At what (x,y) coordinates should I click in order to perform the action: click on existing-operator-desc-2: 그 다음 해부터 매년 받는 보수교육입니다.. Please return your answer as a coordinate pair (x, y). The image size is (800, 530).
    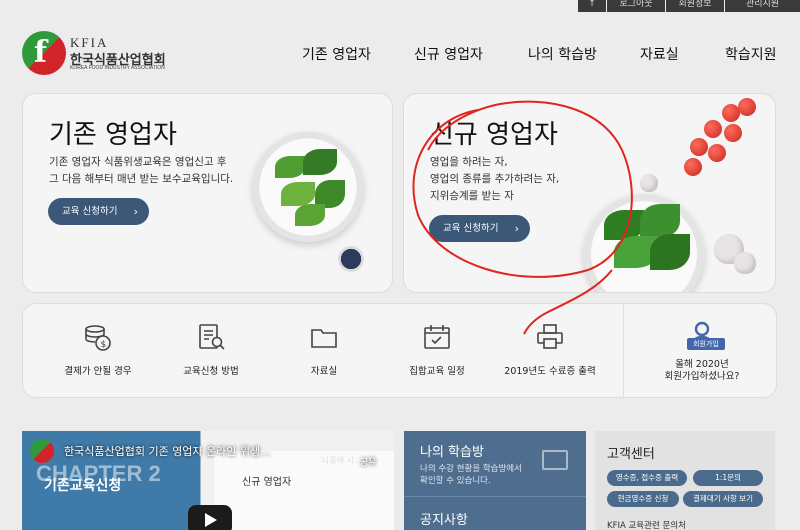
    Looking at the image, I should click on (141, 179).